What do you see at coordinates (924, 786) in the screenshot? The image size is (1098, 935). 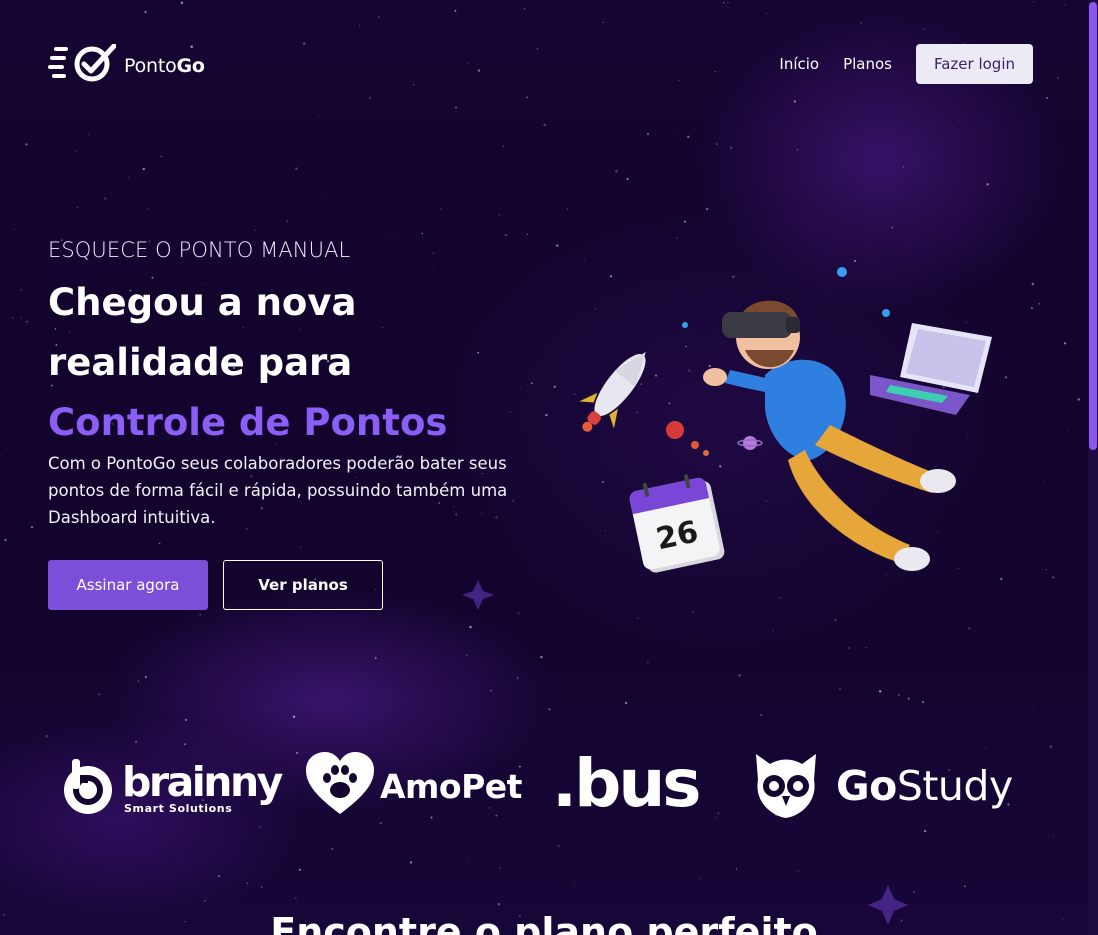 I see `gostudy-wordmark: GoStudy` at bounding box center [924, 786].